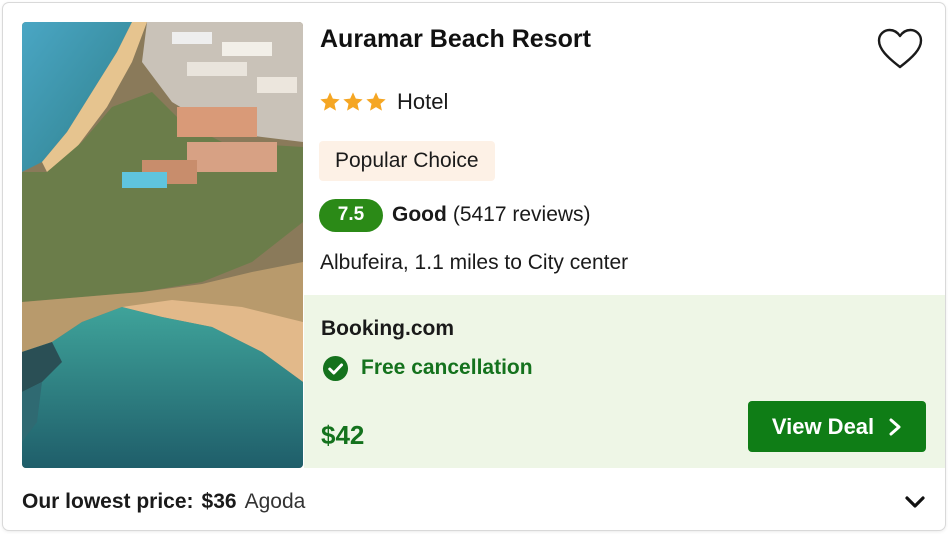  Describe the element at coordinates (275, 501) in the screenshot. I see `lowest-price-provider: Agoda` at that location.